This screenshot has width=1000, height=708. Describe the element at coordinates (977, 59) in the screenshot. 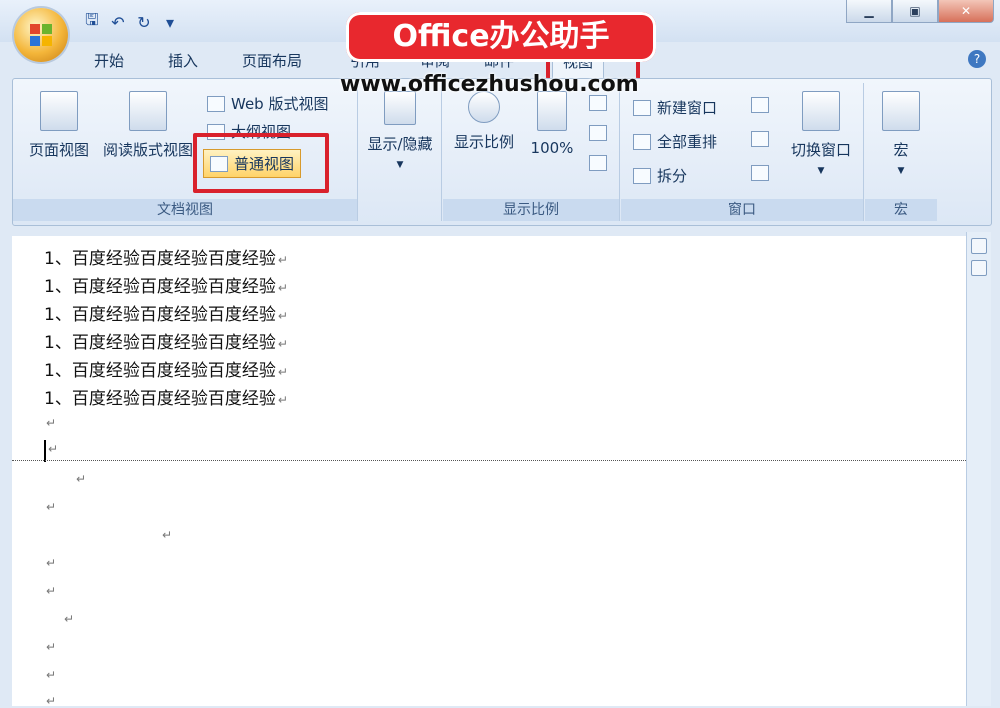

I see `help-icon: ?` at that location.